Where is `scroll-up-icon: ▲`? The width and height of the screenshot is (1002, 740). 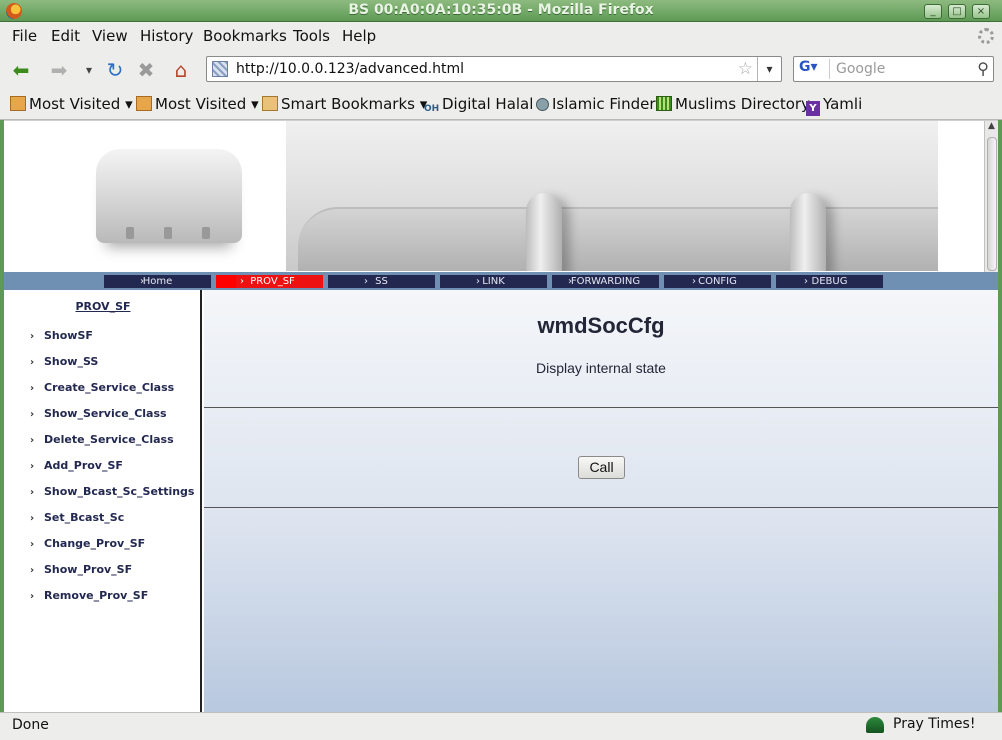
scroll-up-icon: ▲ is located at coordinates (991, 128).